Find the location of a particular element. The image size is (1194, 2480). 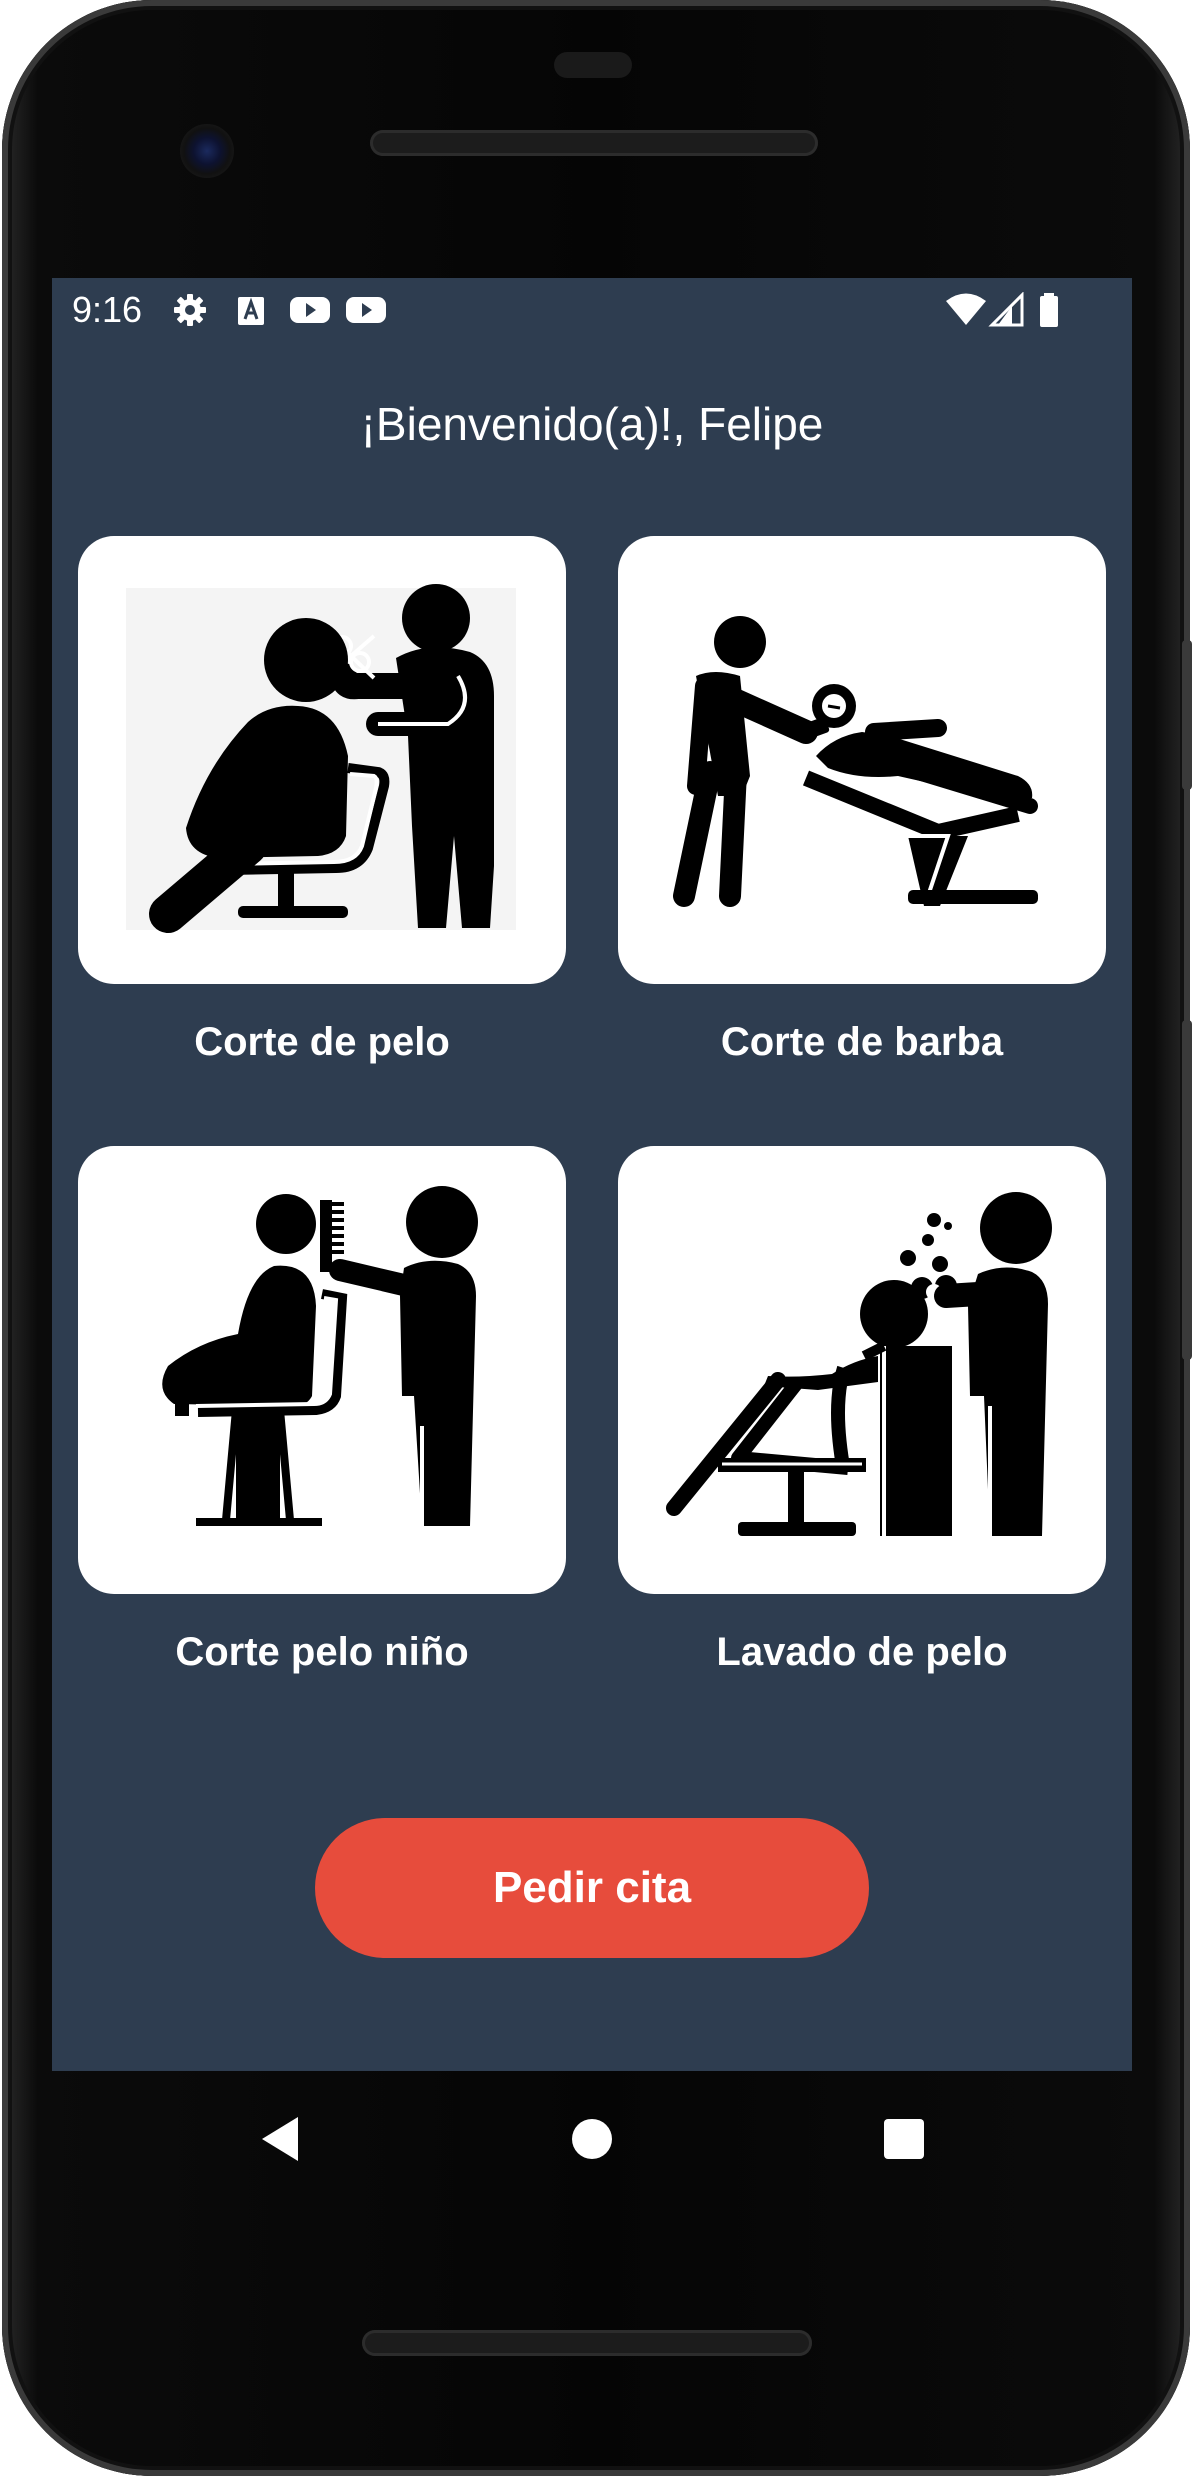

home-icon is located at coordinates (592, 2139).